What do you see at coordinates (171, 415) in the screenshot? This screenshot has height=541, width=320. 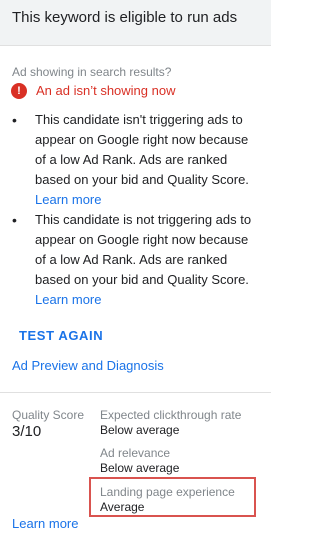 I see `metric-label: Expected clickthrough rate` at bounding box center [171, 415].